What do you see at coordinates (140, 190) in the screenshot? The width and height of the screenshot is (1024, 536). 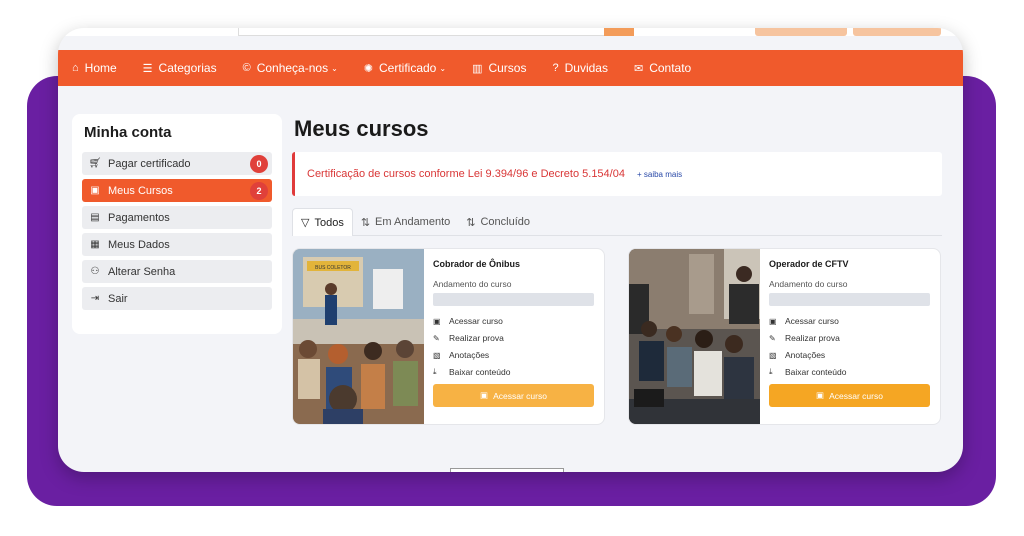 I see `sidebar-item-label: Meus Cursos` at bounding box center [140, 190].